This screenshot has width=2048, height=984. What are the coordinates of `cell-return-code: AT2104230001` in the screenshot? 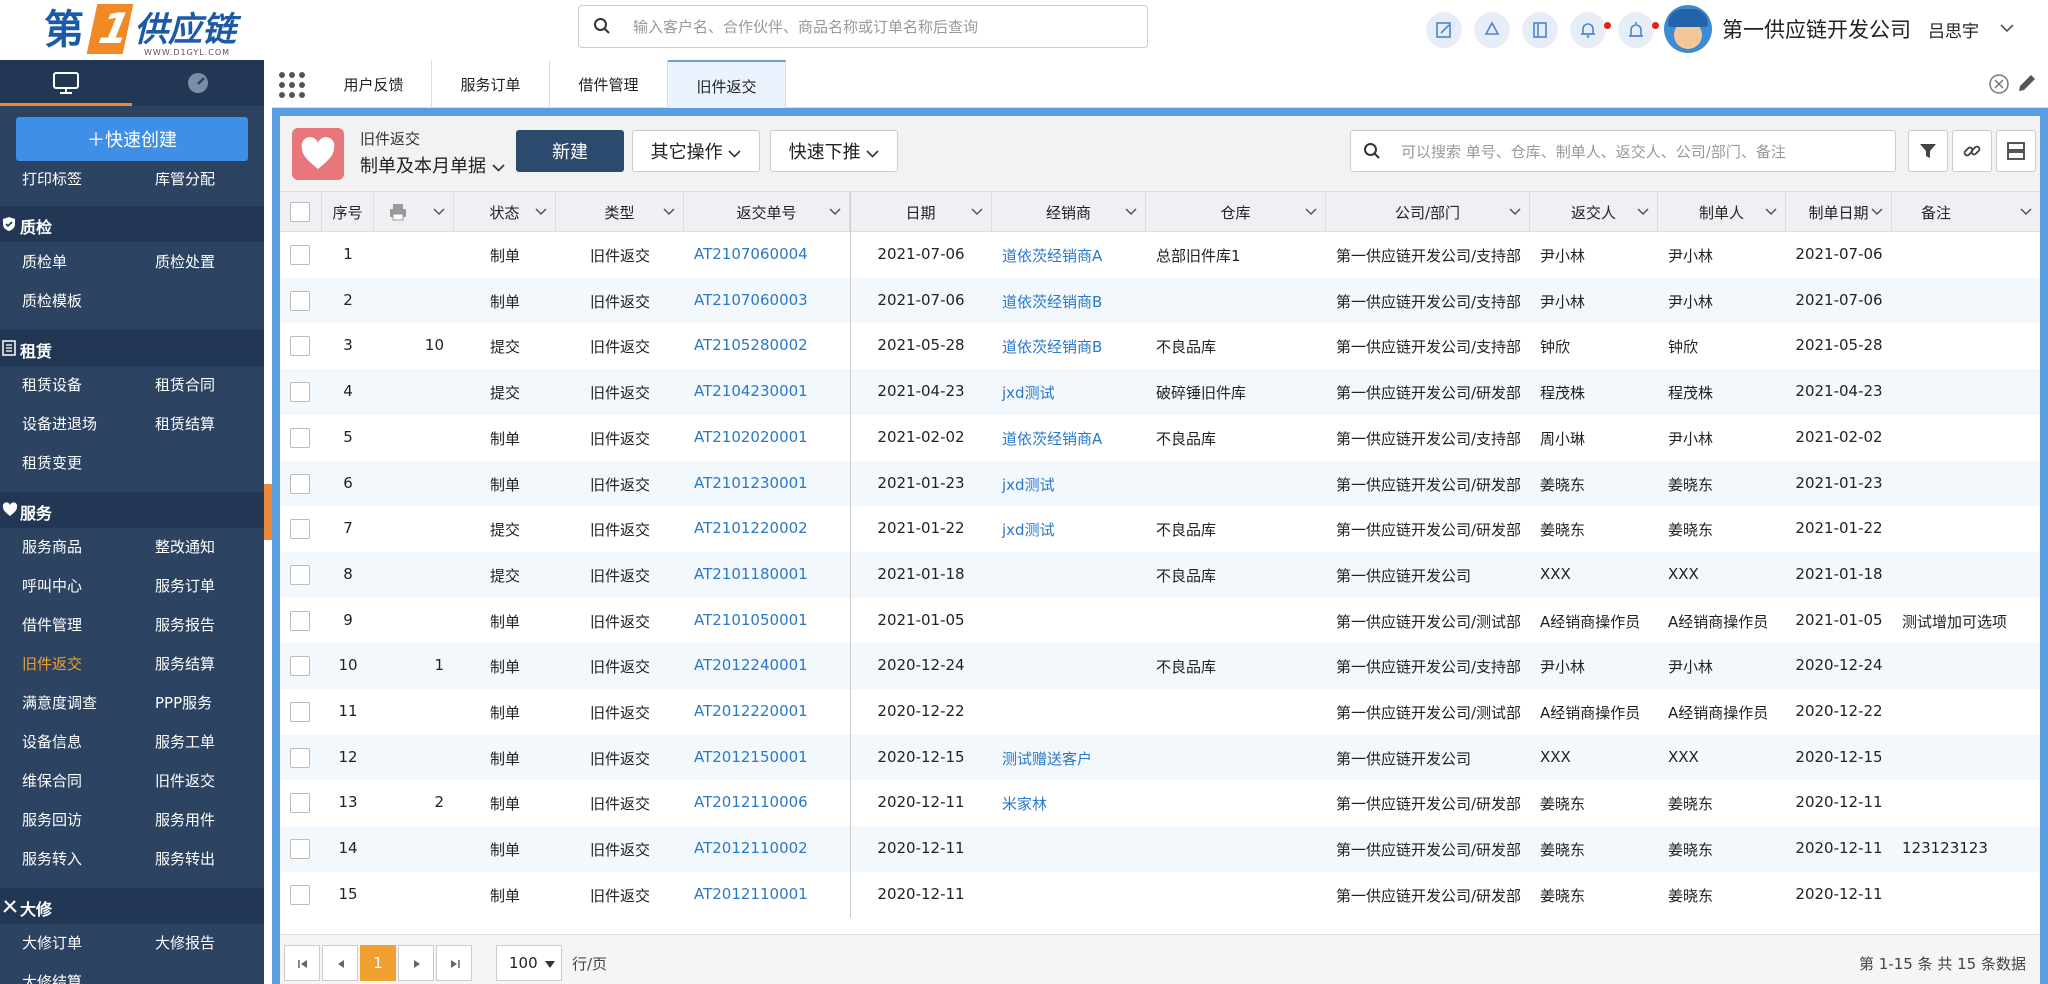 It's located at (767, 392).